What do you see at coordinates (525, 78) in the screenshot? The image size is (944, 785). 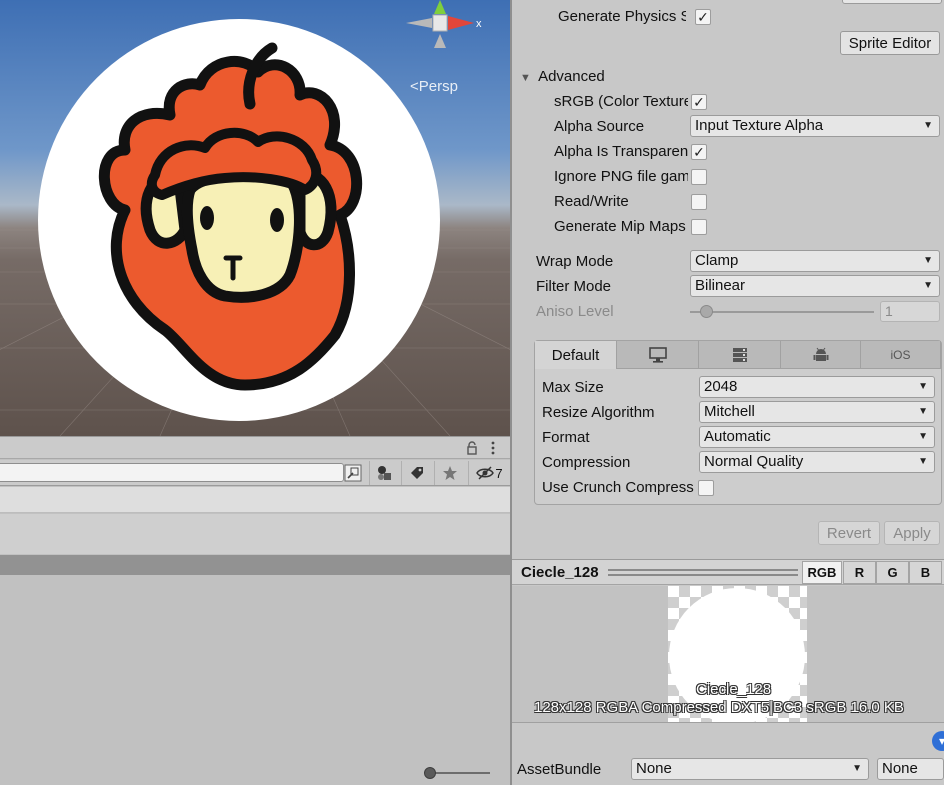 I see `foldout-arrow-icon: ▼` at bounding box center [525, 78].